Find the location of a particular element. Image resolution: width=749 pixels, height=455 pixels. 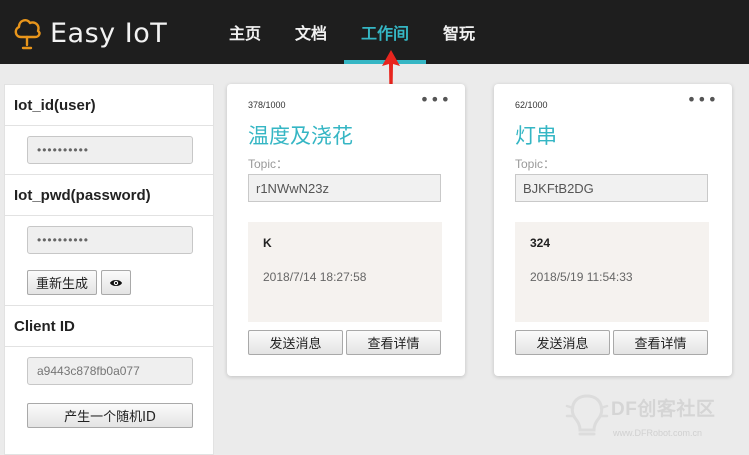

message-timestamp: 2018/7/14 18:27:58 is located at coordinates (315, 277).